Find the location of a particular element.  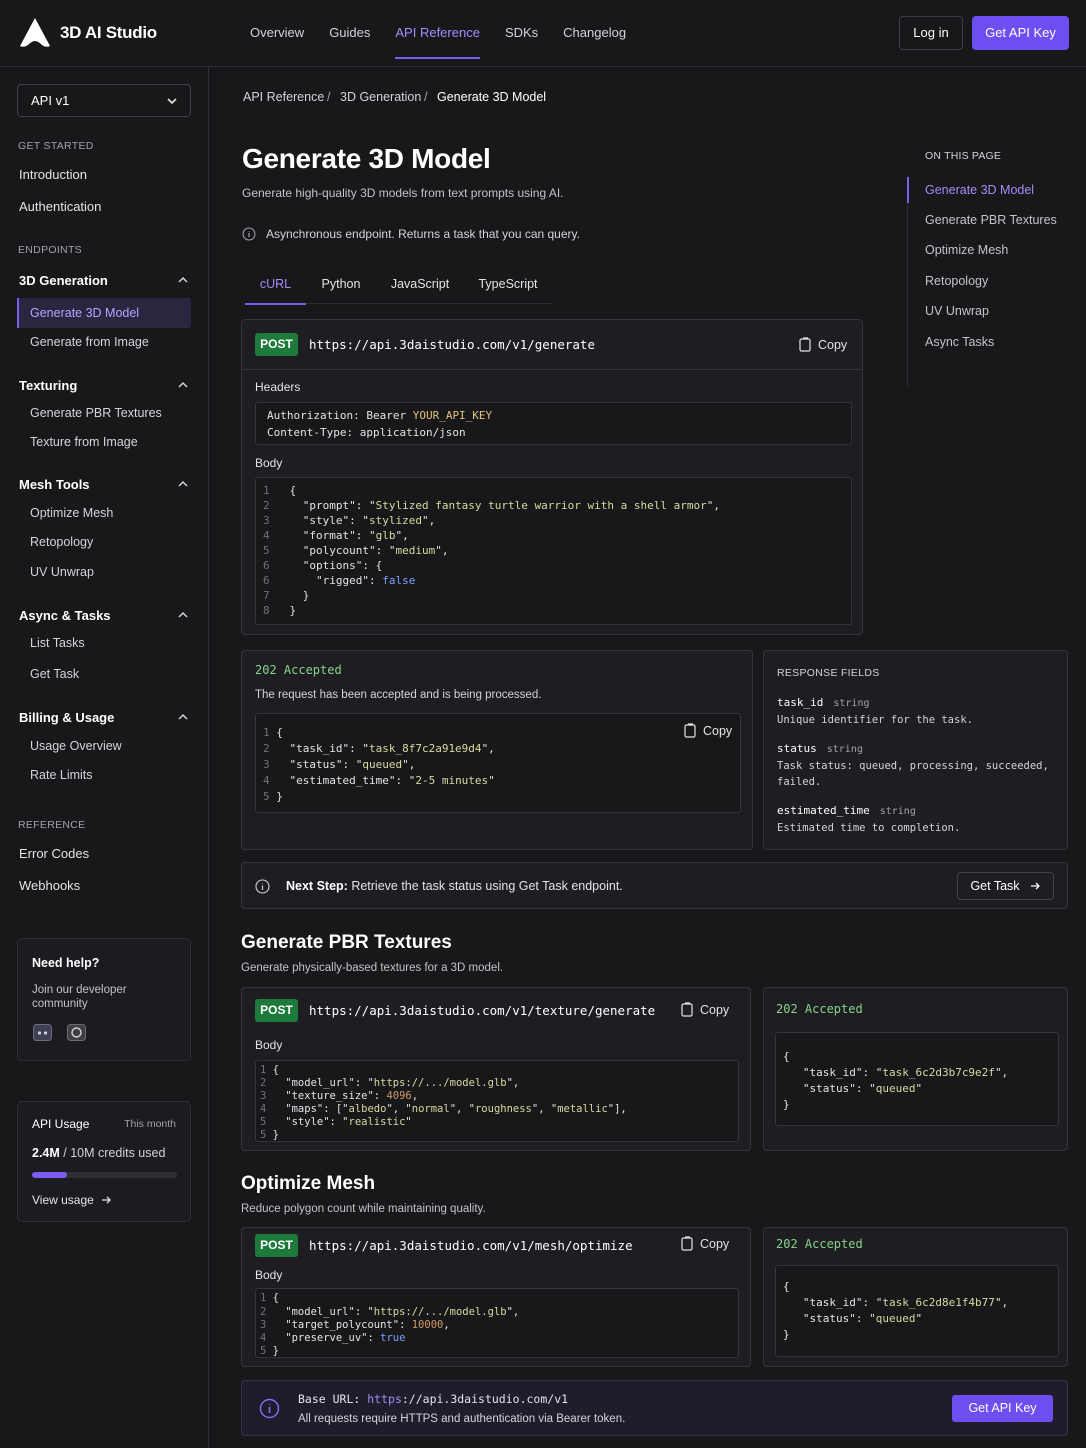

toc-item-async-tasks: Async Tasks is located at coordinates (959, 342).